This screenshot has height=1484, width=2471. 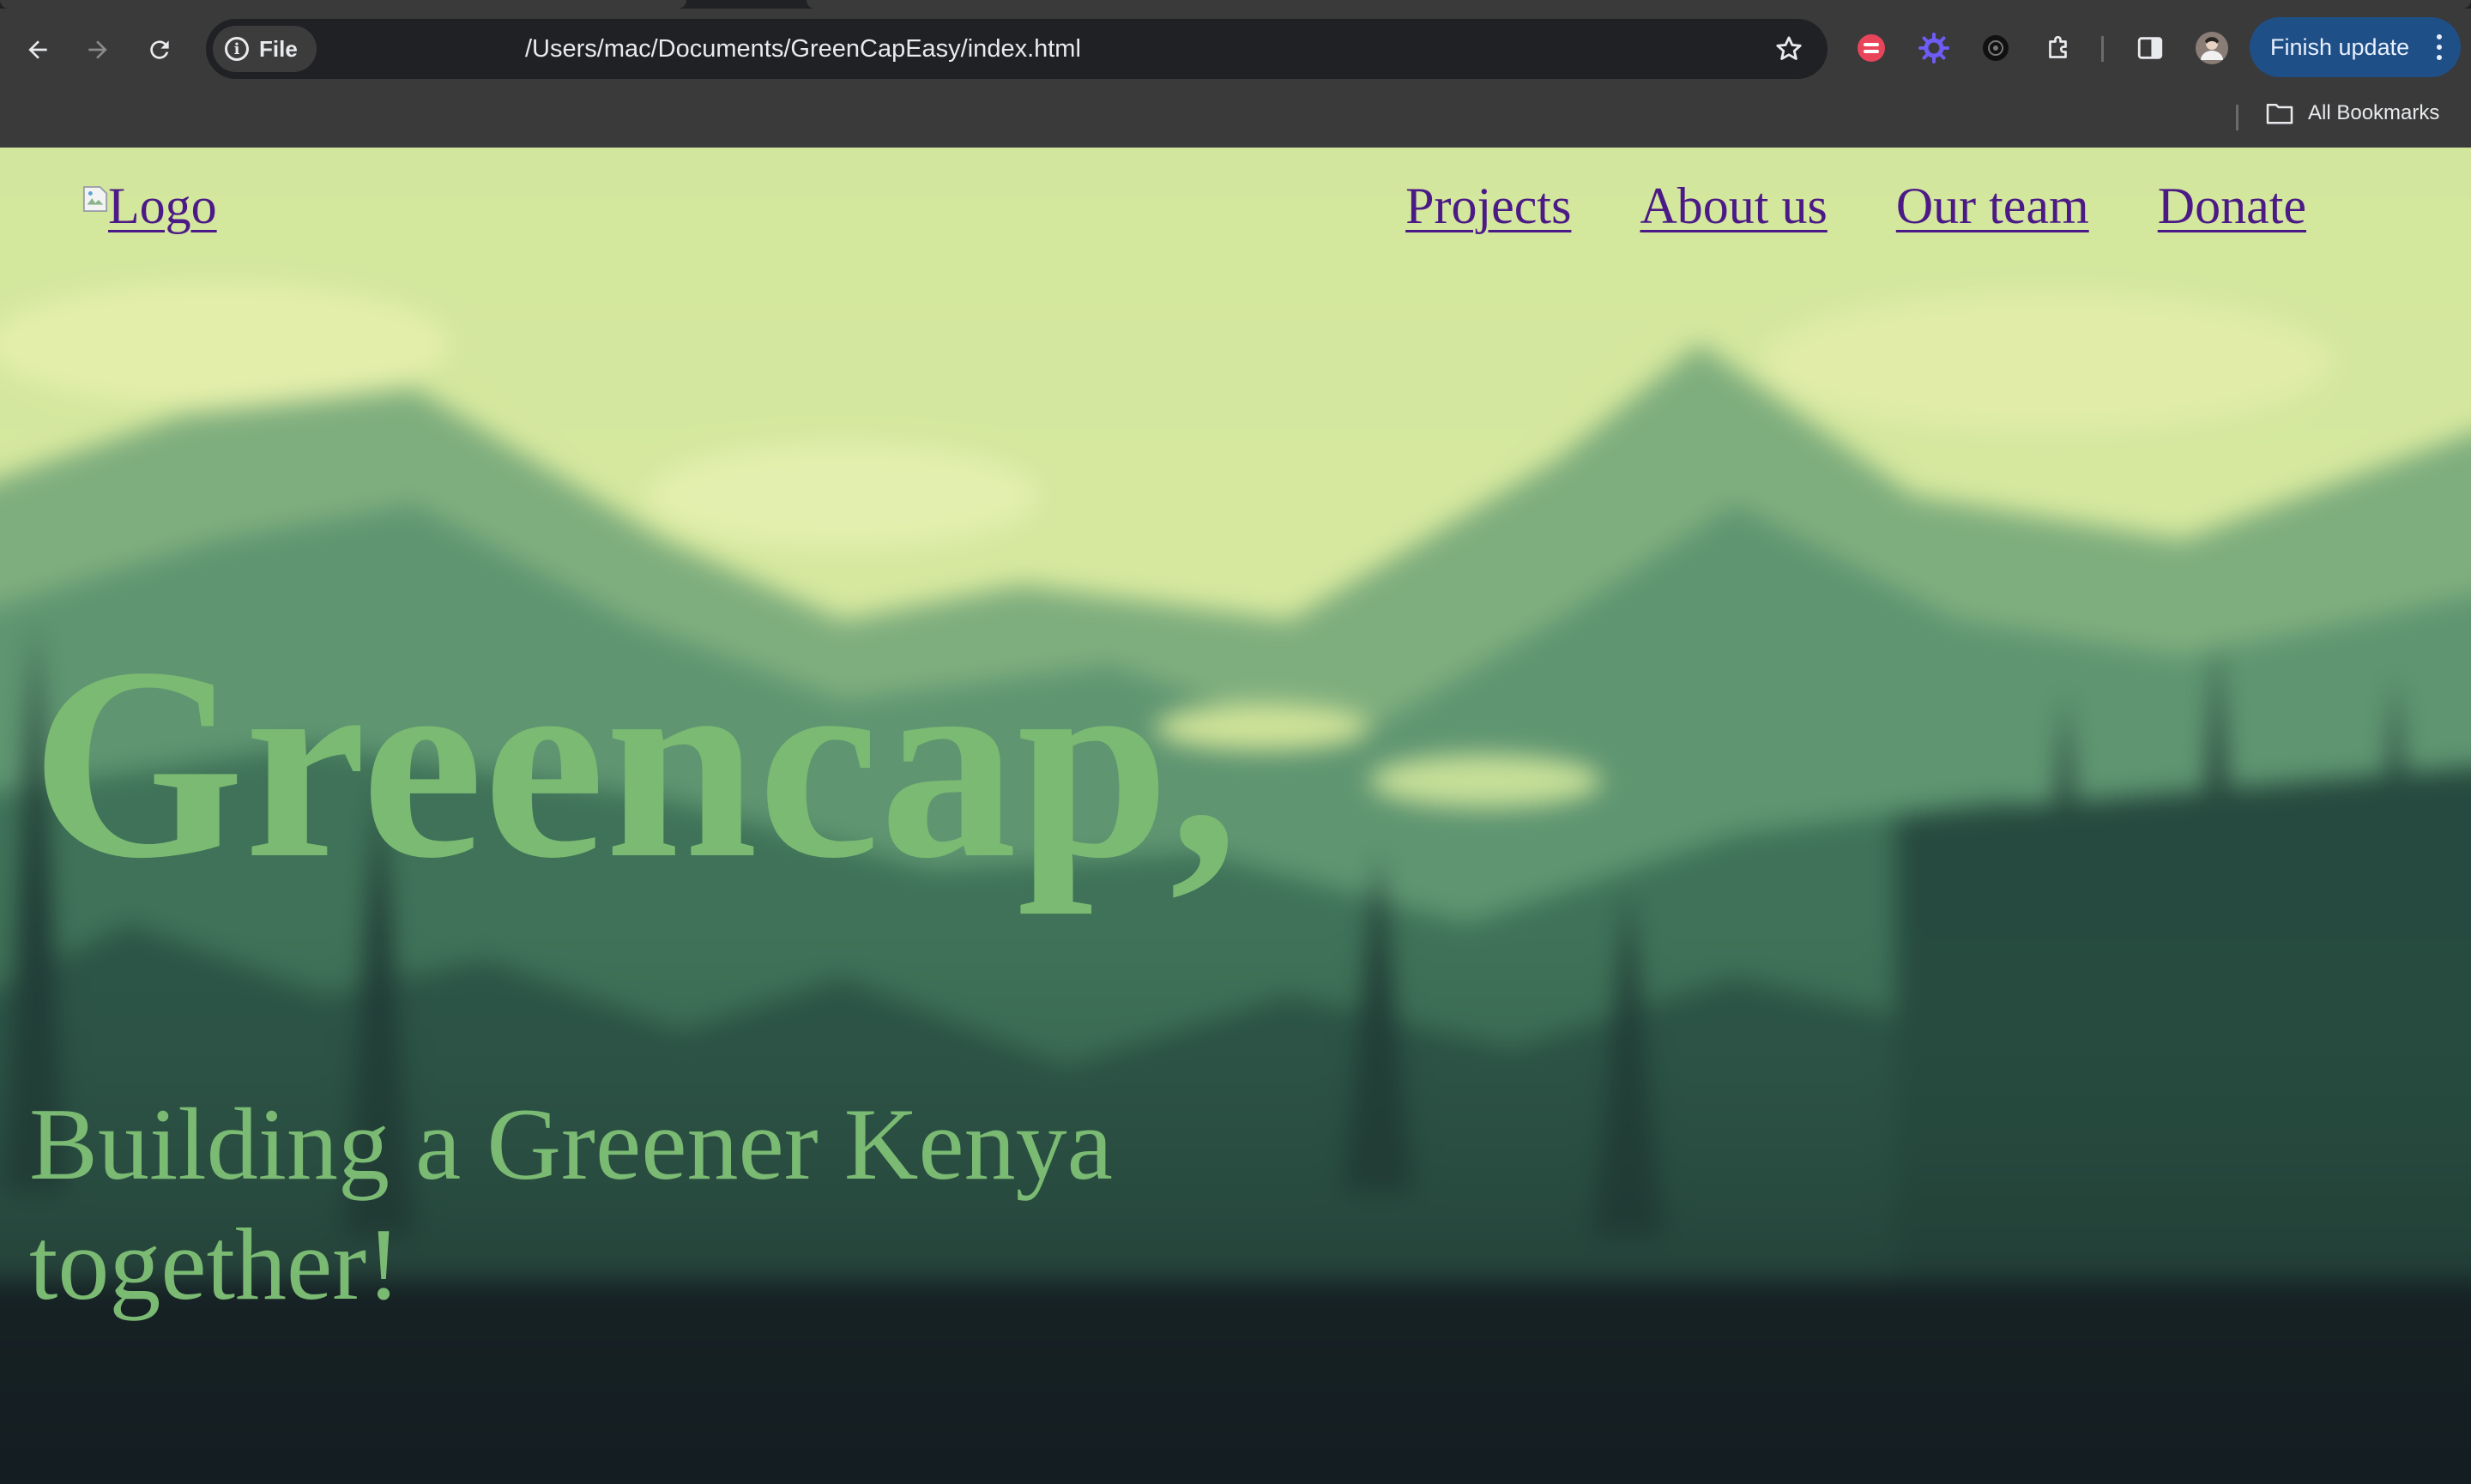 I want to click on finish-update-label: Finish update, so click(x=2340, y=46).